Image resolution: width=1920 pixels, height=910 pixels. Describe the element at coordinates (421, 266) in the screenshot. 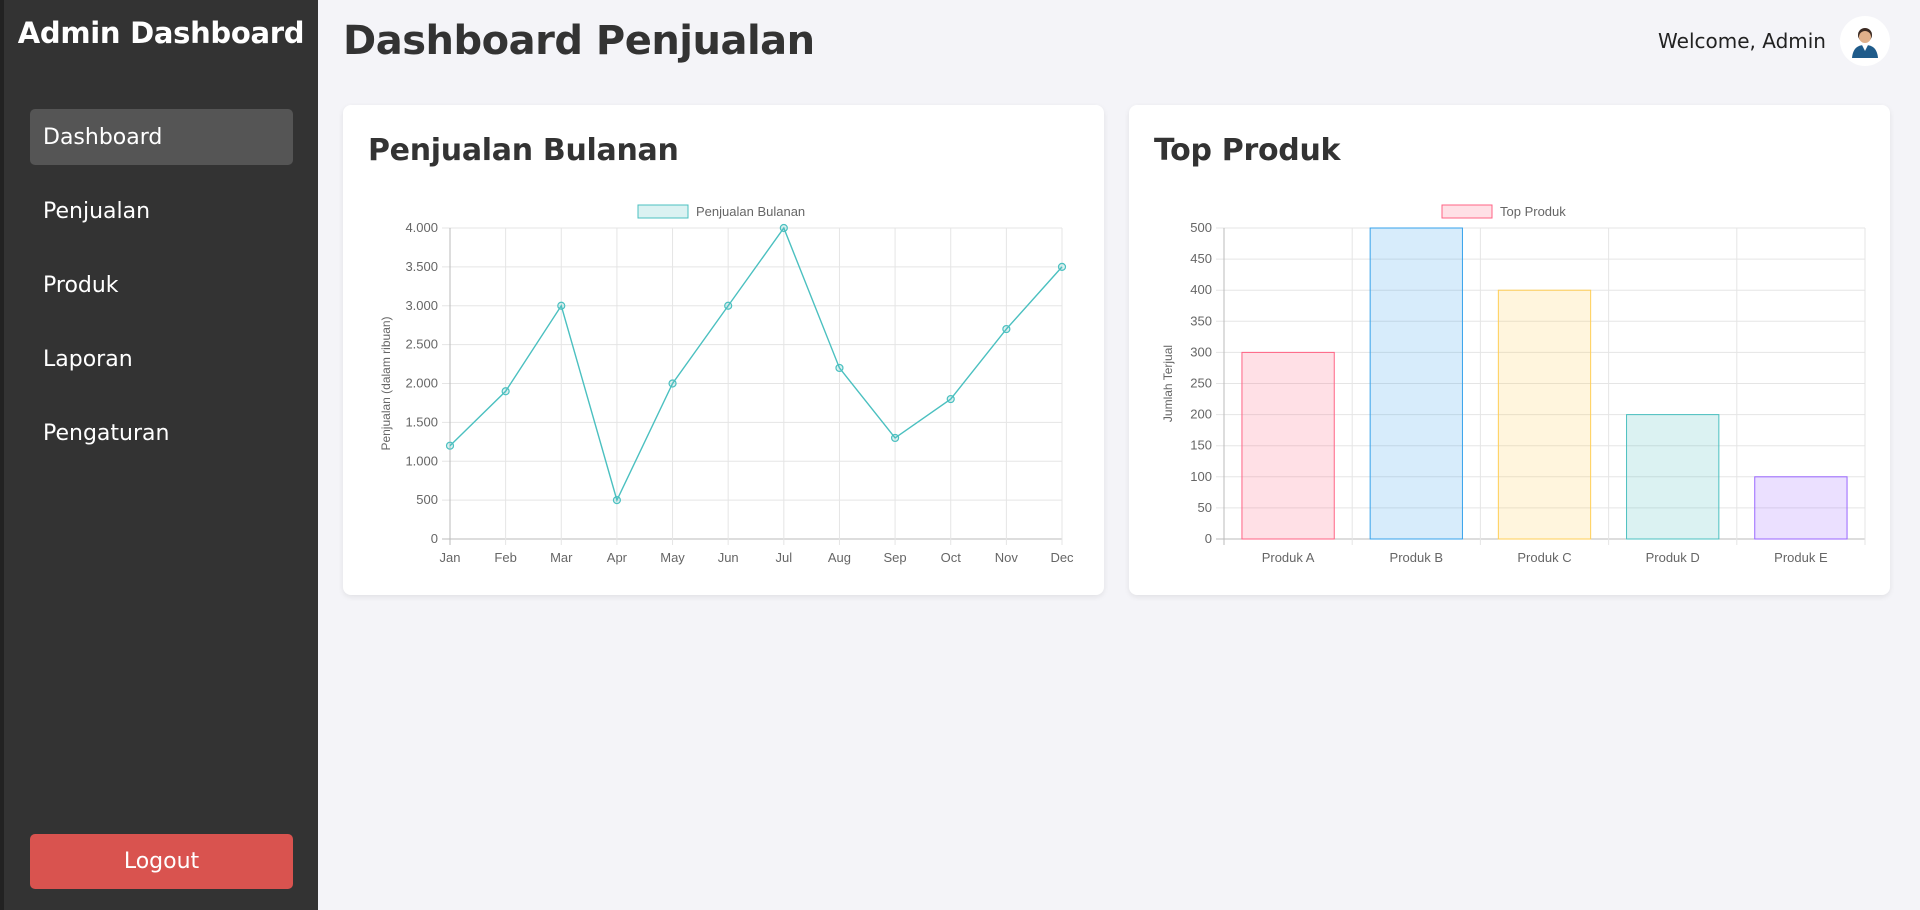

I see `y-tick-label: 3.500` at that location.